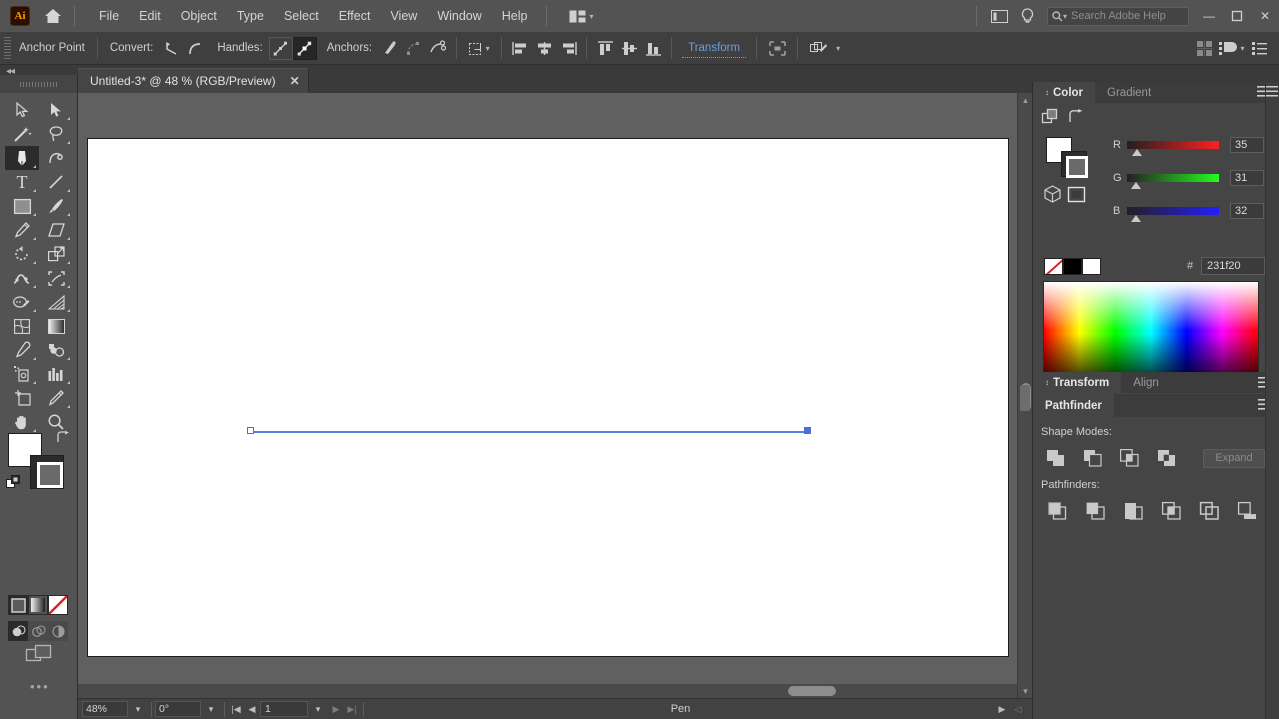  Describe the element at coordinates (1025, 100) in the screenshot. I see `scroll-up-icon: ▲` at that location.